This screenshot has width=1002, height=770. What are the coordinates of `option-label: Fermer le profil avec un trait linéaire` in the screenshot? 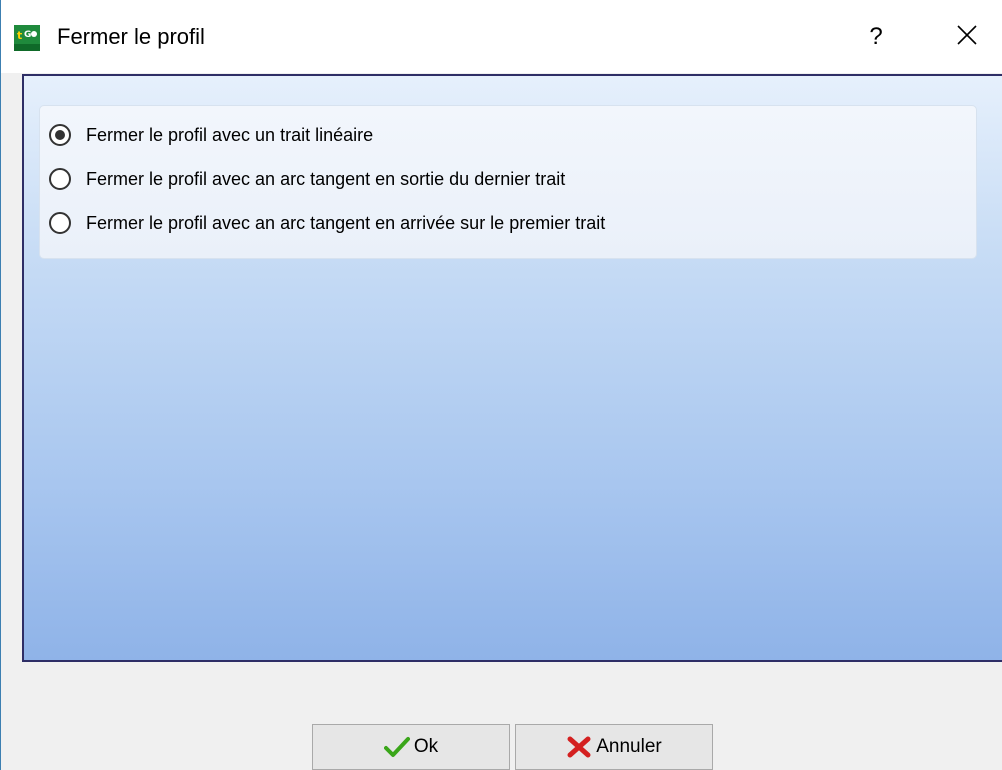 It's located at (230, 134).